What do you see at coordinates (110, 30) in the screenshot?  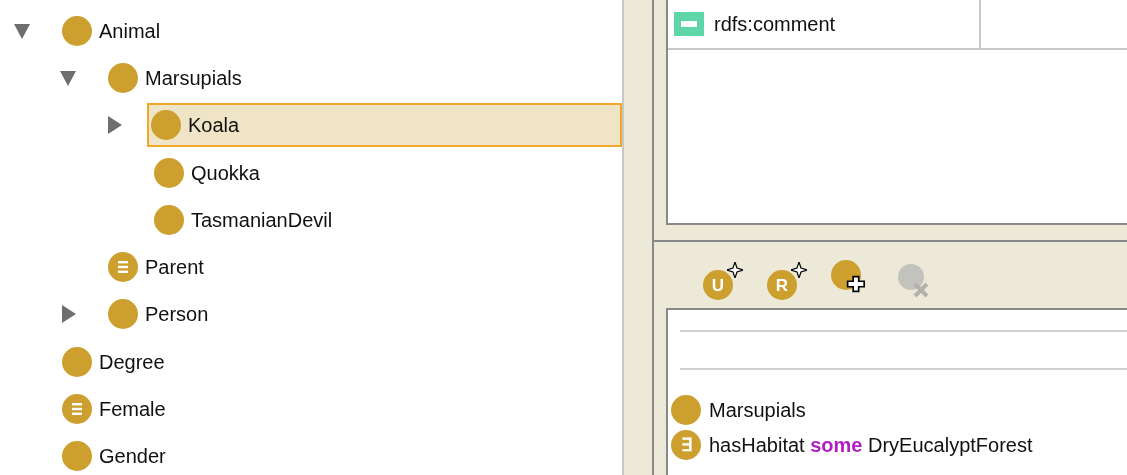 I see `tree-item: Animal` at bounding box center [110, 30].